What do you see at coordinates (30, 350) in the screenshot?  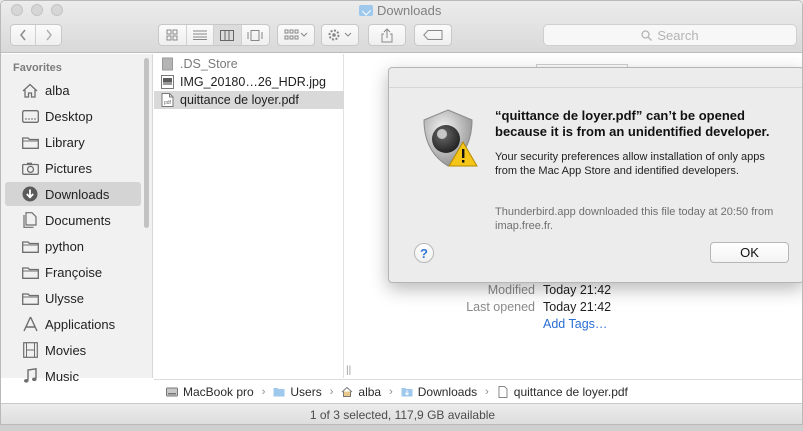 I see `film-icon` at bounding box center [30, 350].